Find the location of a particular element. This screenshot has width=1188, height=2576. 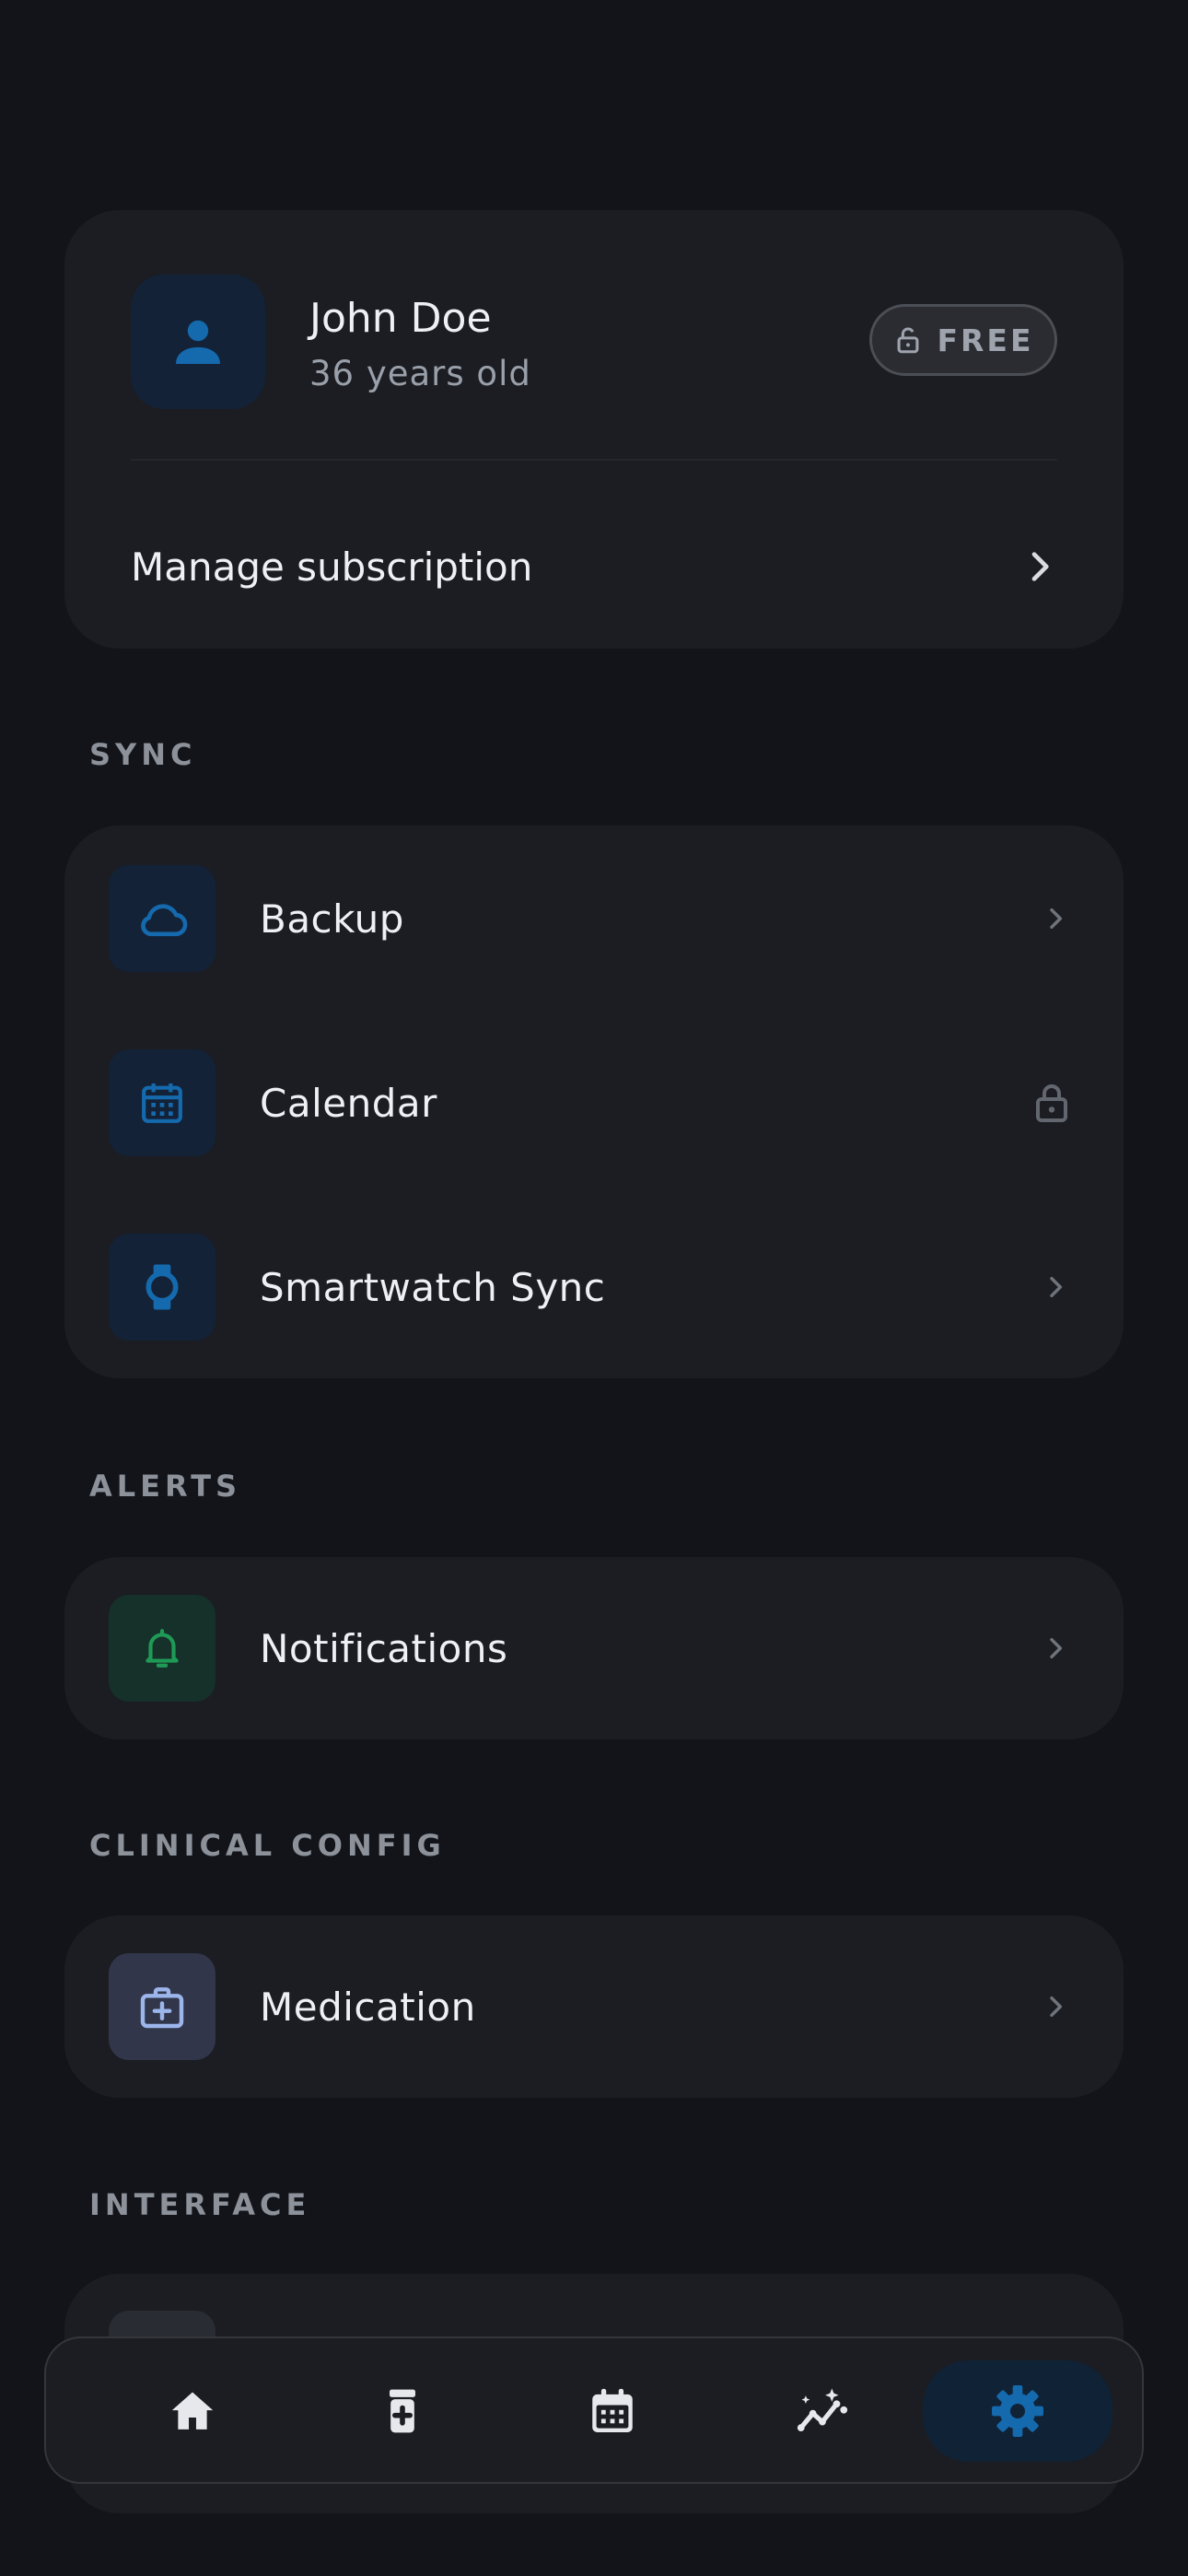

row-label: Backup is located at coordinates (332, 919).